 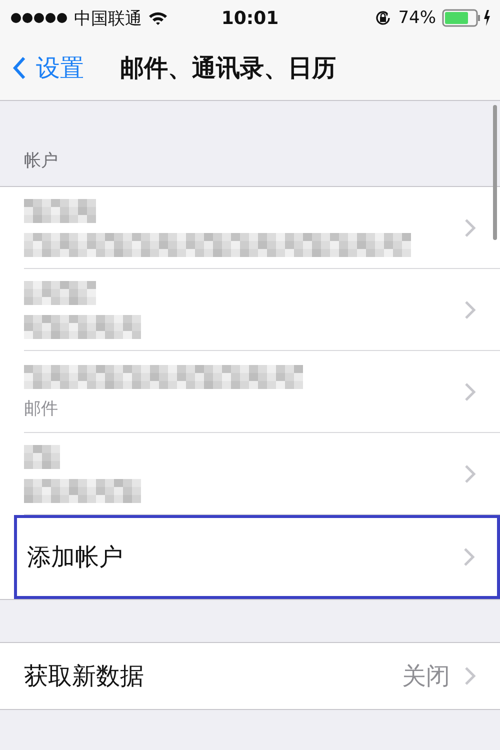 I want to click on wifi-icon, so click(x=158, y=18).